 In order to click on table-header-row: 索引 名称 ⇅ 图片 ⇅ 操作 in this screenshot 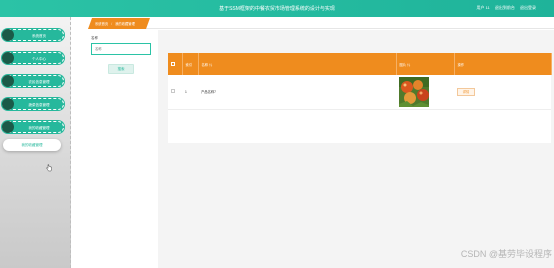, I will do `click(360, 64)`.